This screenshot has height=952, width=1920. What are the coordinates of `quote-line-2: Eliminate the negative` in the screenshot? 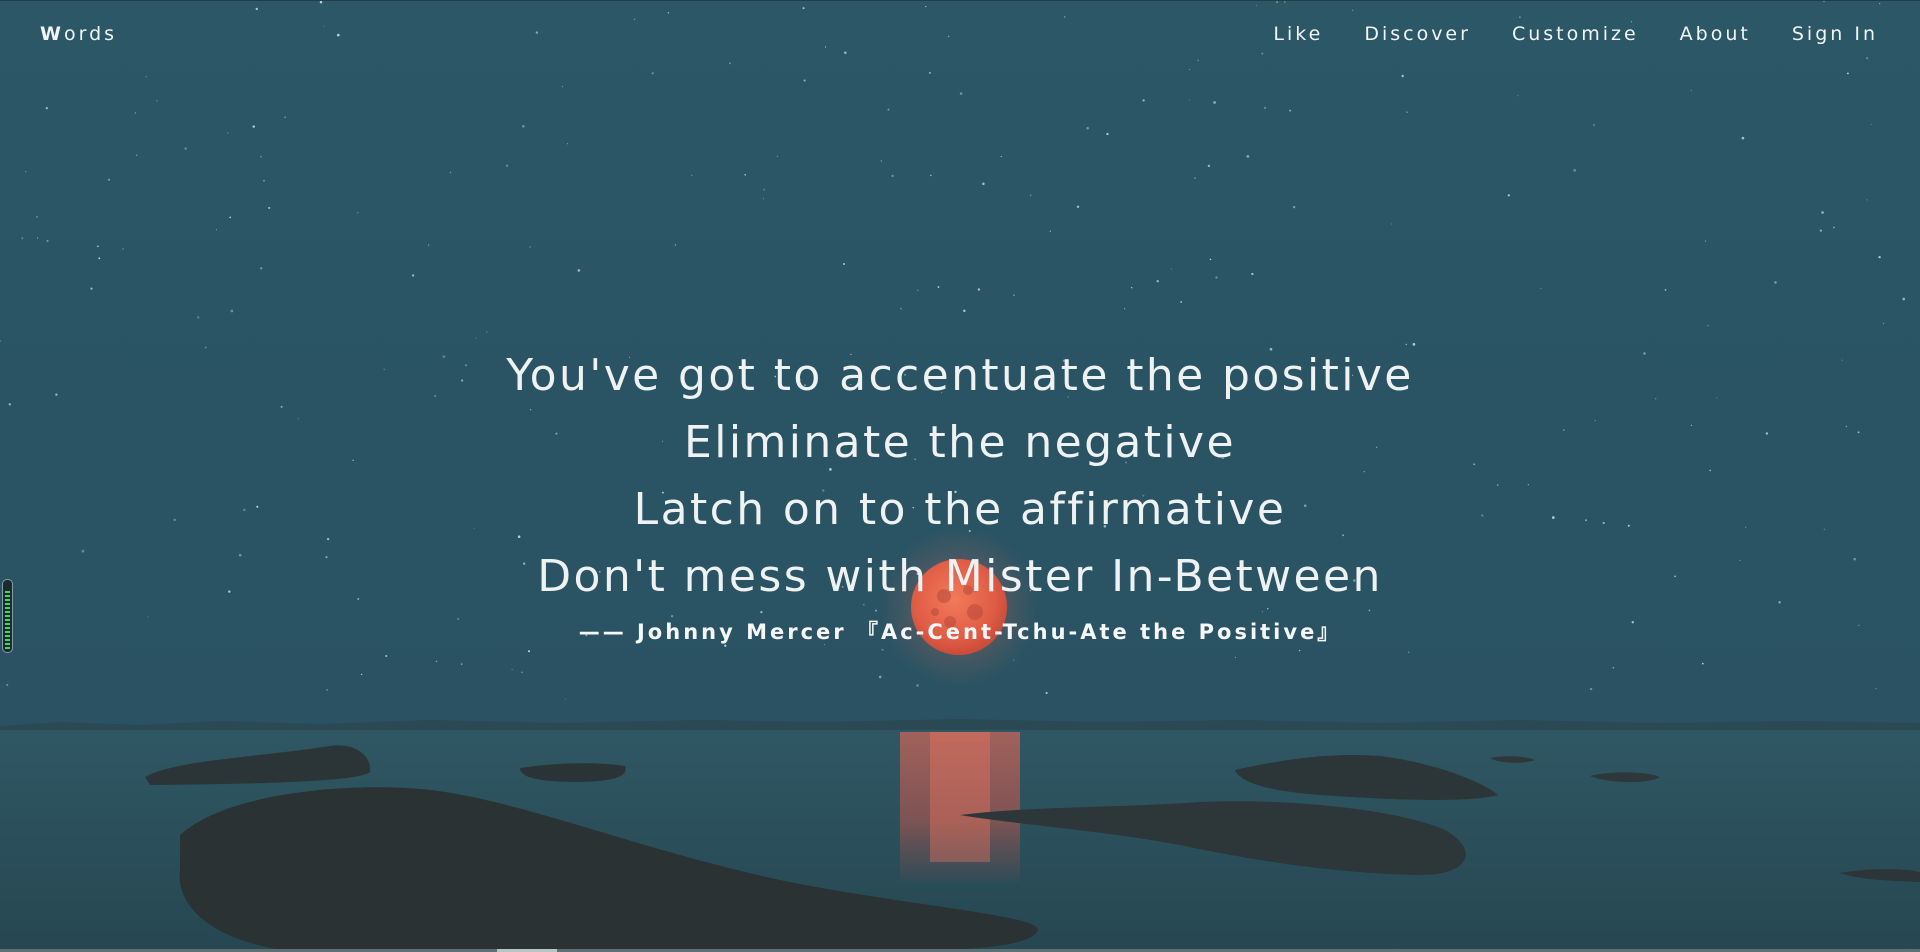 It's located at (960, 442).